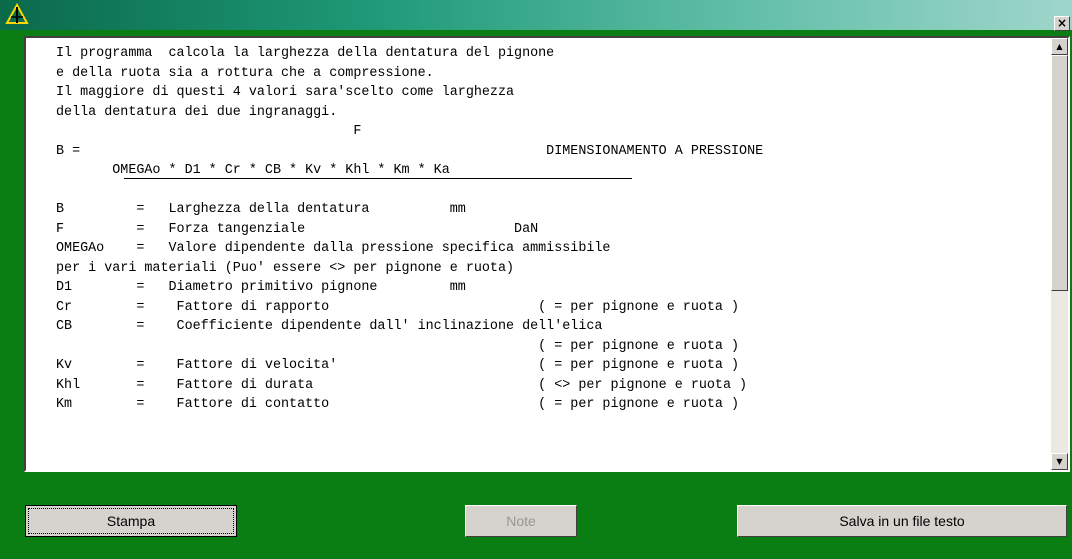 Image resolution: width=1072 pixels, height=559 pixels. What do you see at coordinates (378, 178) in the screenshot?
I see `fraction-line` at bounding box center [378, 178].